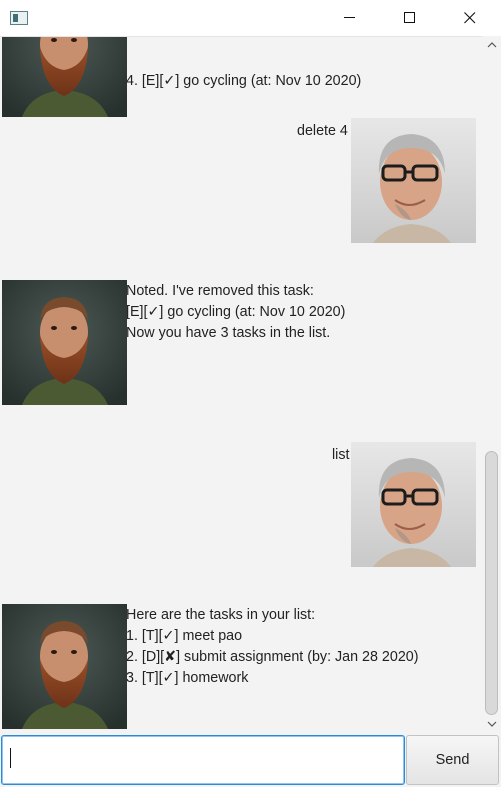 The image size is (501, 787). What do you see at coordinates (244, 81) in the screenshot?
I see `dialog-message: 4. [E][✓] go cycling (at: Nov 10 2020)` at bounding box center [244, 81].